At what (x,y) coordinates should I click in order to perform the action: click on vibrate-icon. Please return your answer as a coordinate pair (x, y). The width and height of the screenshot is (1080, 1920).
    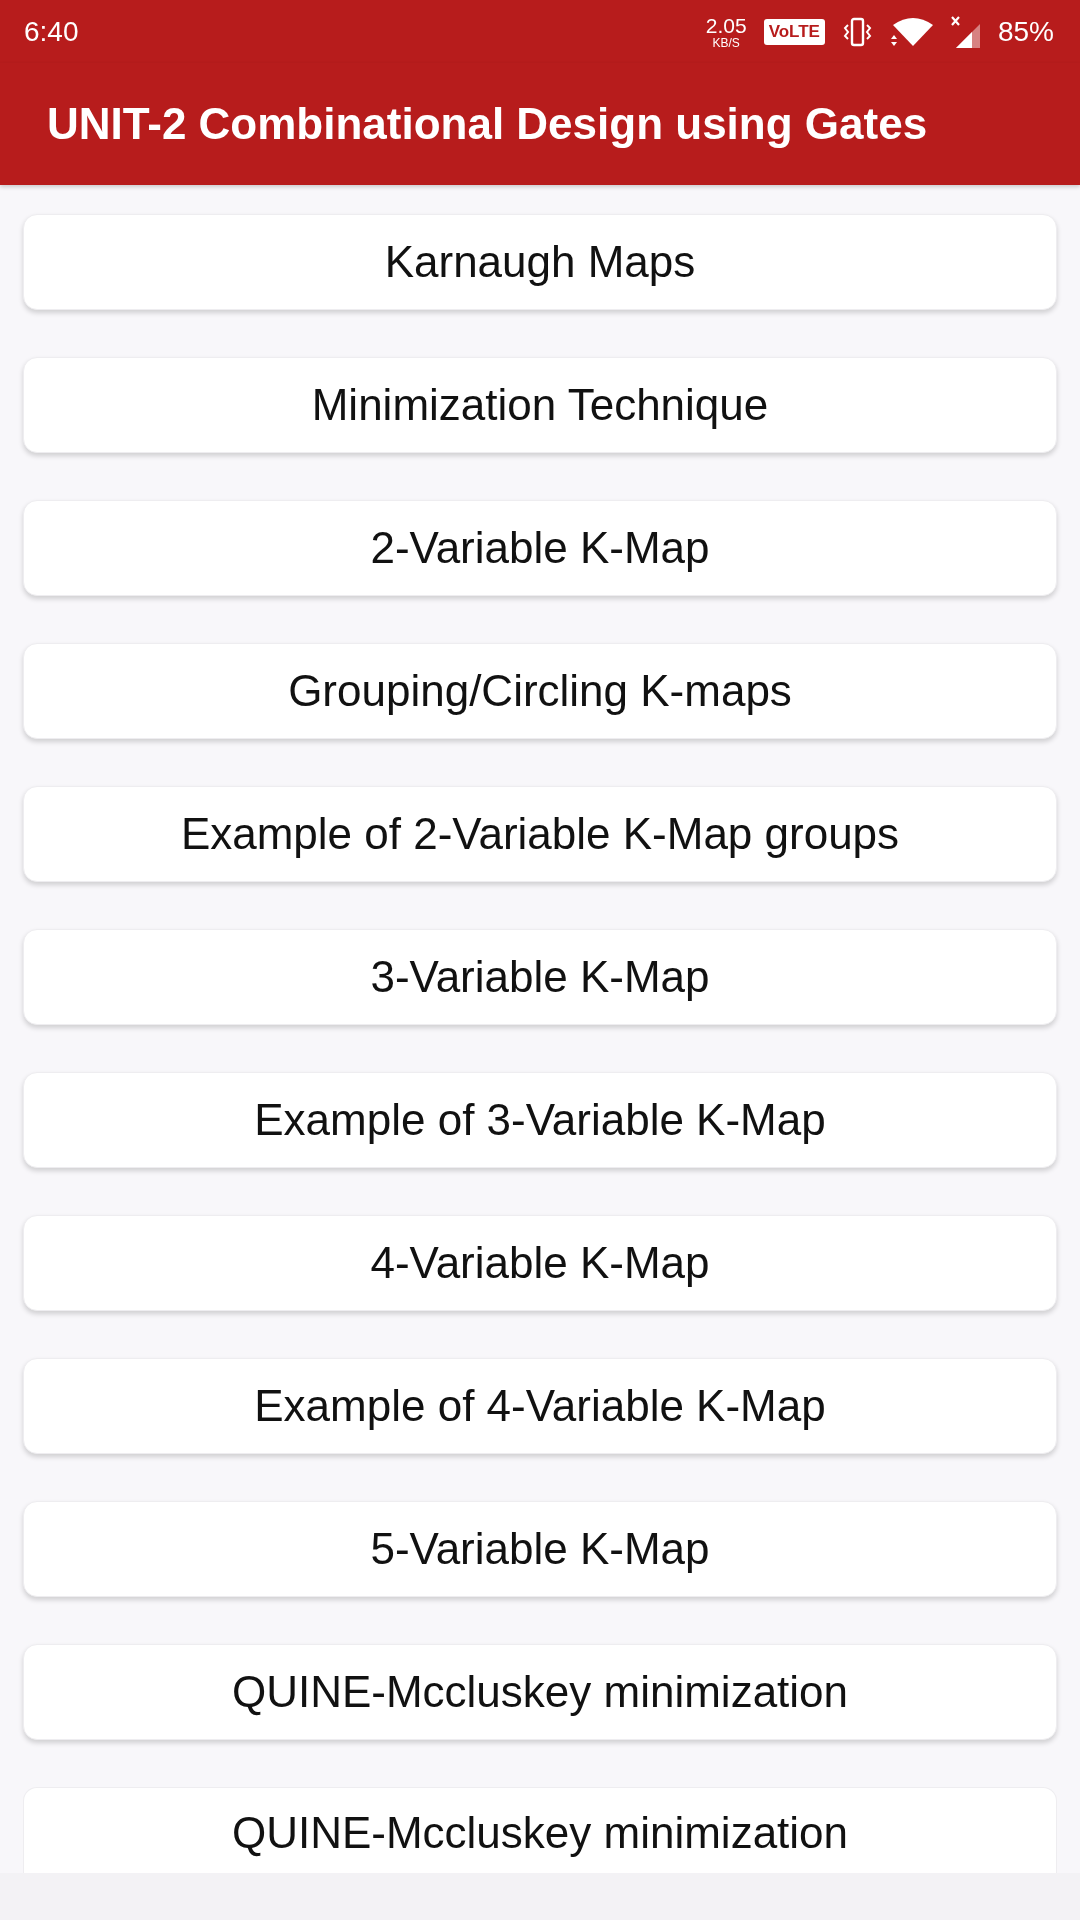
    Looking at the image, I should click on (857, 31).